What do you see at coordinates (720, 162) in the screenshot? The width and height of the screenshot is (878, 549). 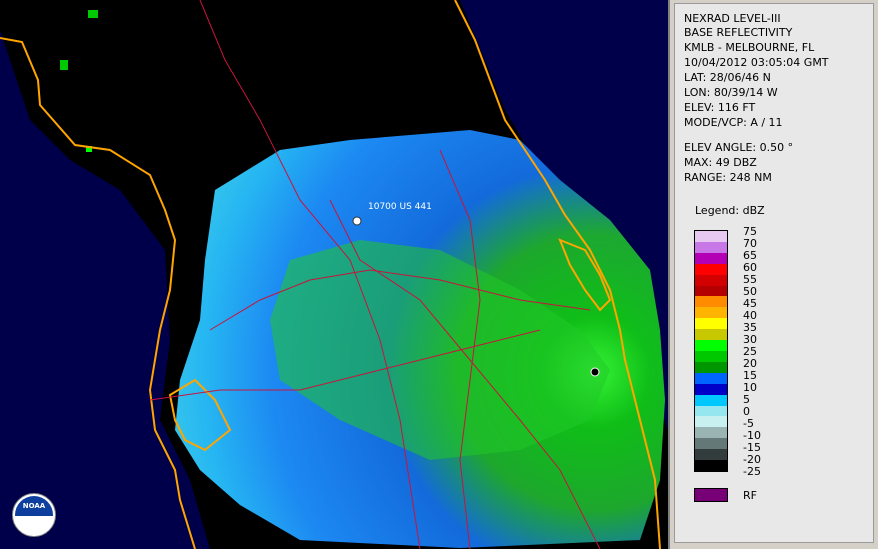 I see `max-reflectivity: MAX: 49 DBZ` at bounding box center [720, 162].